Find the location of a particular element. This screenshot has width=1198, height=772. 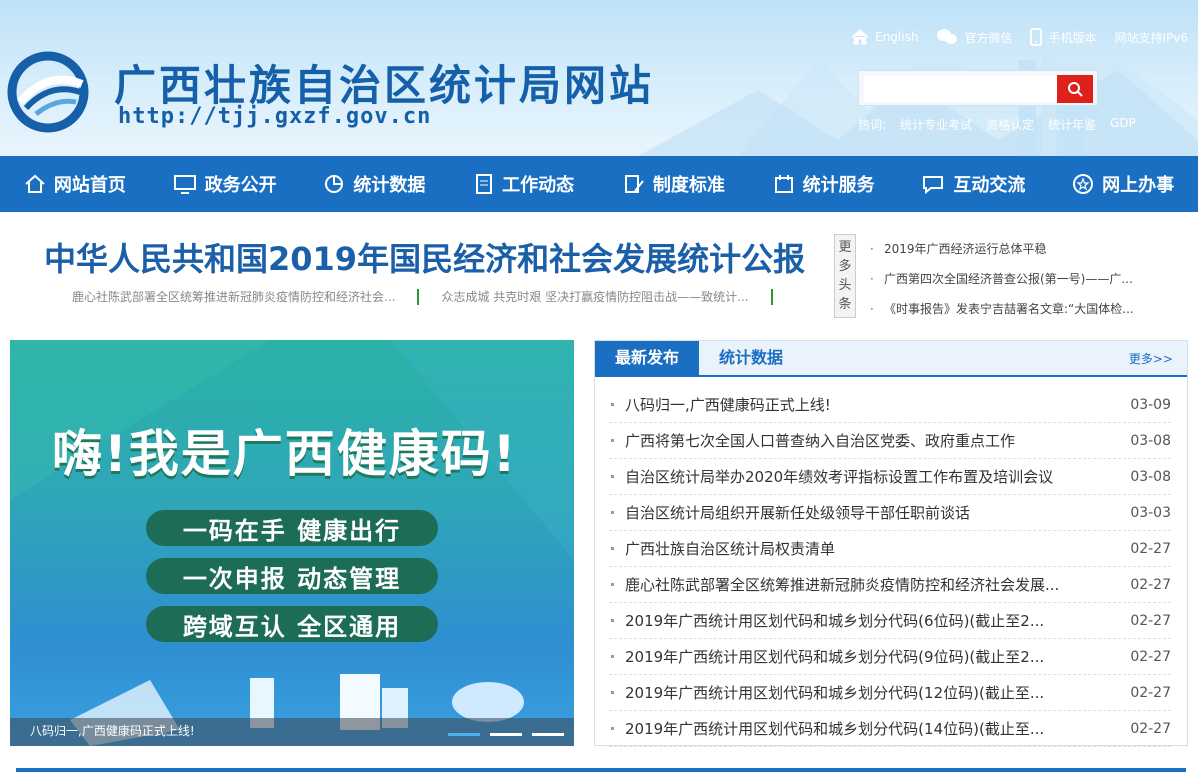

tab-latest: 最新发布 is located at coordinates (647, 358).